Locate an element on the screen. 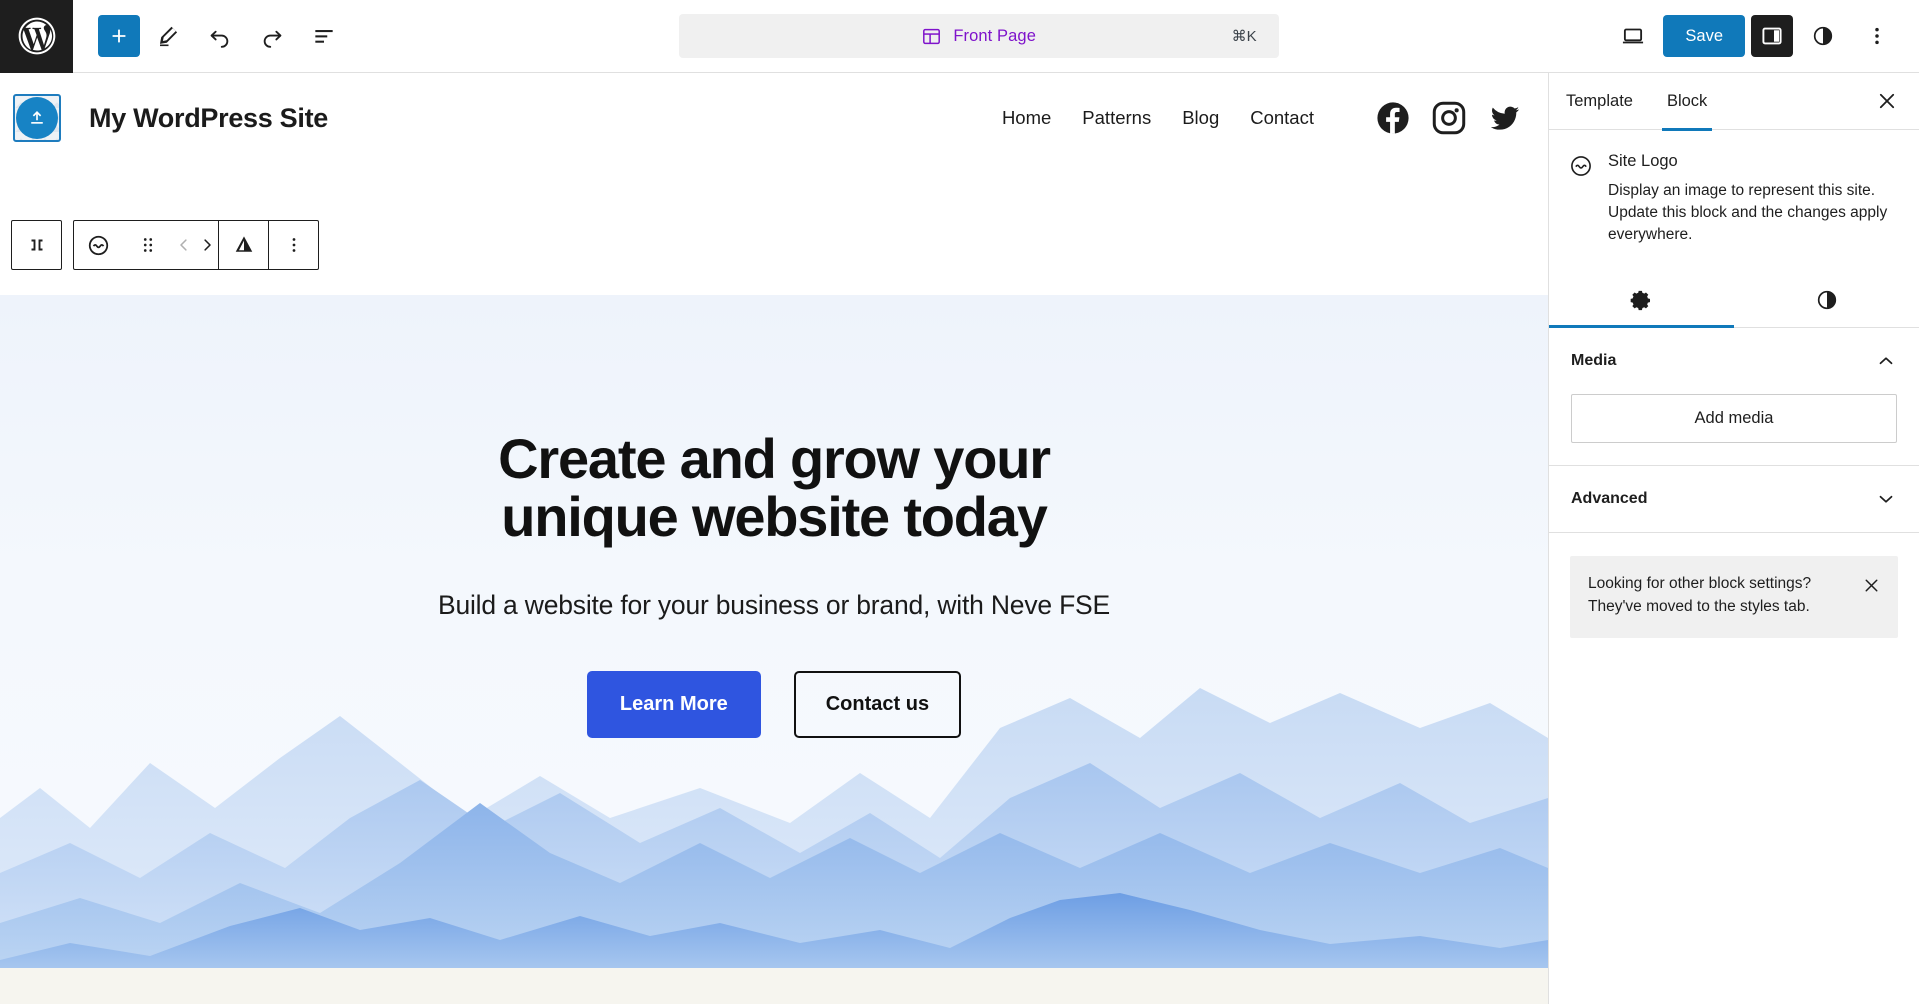 This screenshot has width=1919, height=1004. select-parent-block-icon is located at coordinates (36, 245).